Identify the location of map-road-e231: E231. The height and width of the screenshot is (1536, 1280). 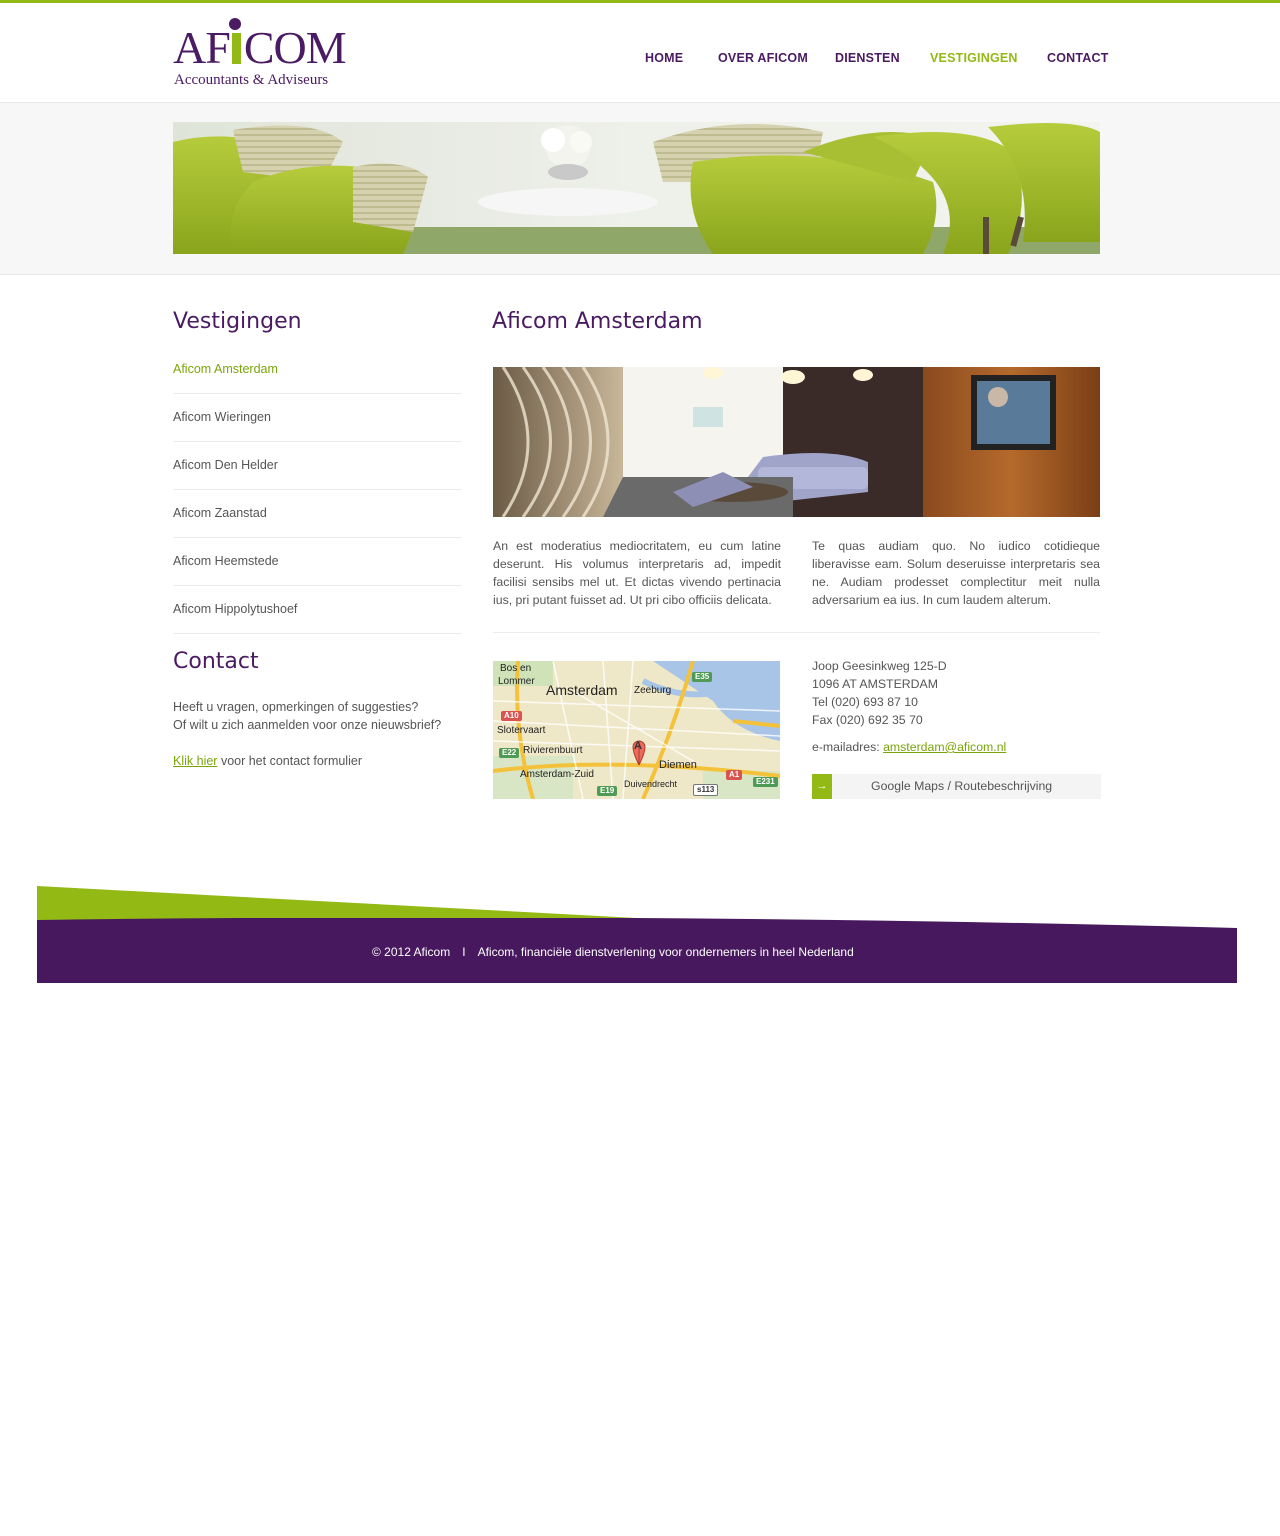
(765, 782).